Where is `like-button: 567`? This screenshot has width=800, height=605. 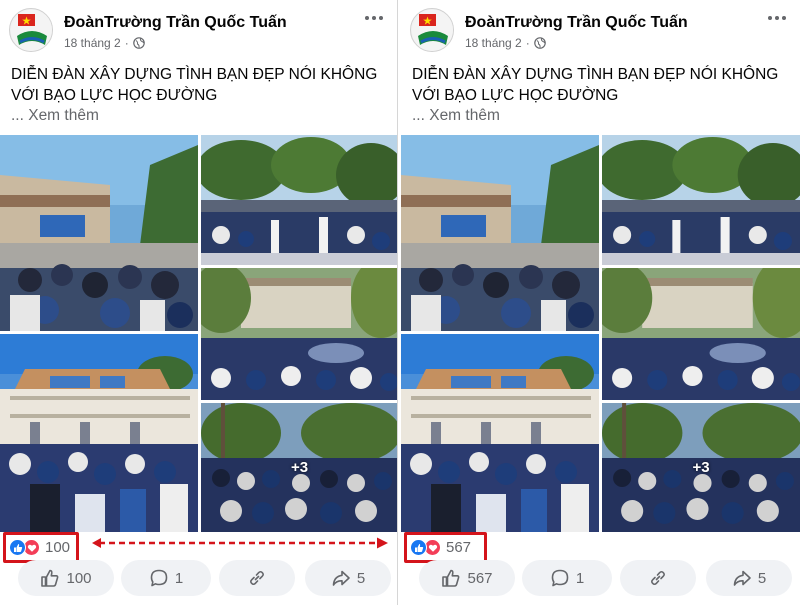
like-button: 567 is located at coordinates (467, 578).